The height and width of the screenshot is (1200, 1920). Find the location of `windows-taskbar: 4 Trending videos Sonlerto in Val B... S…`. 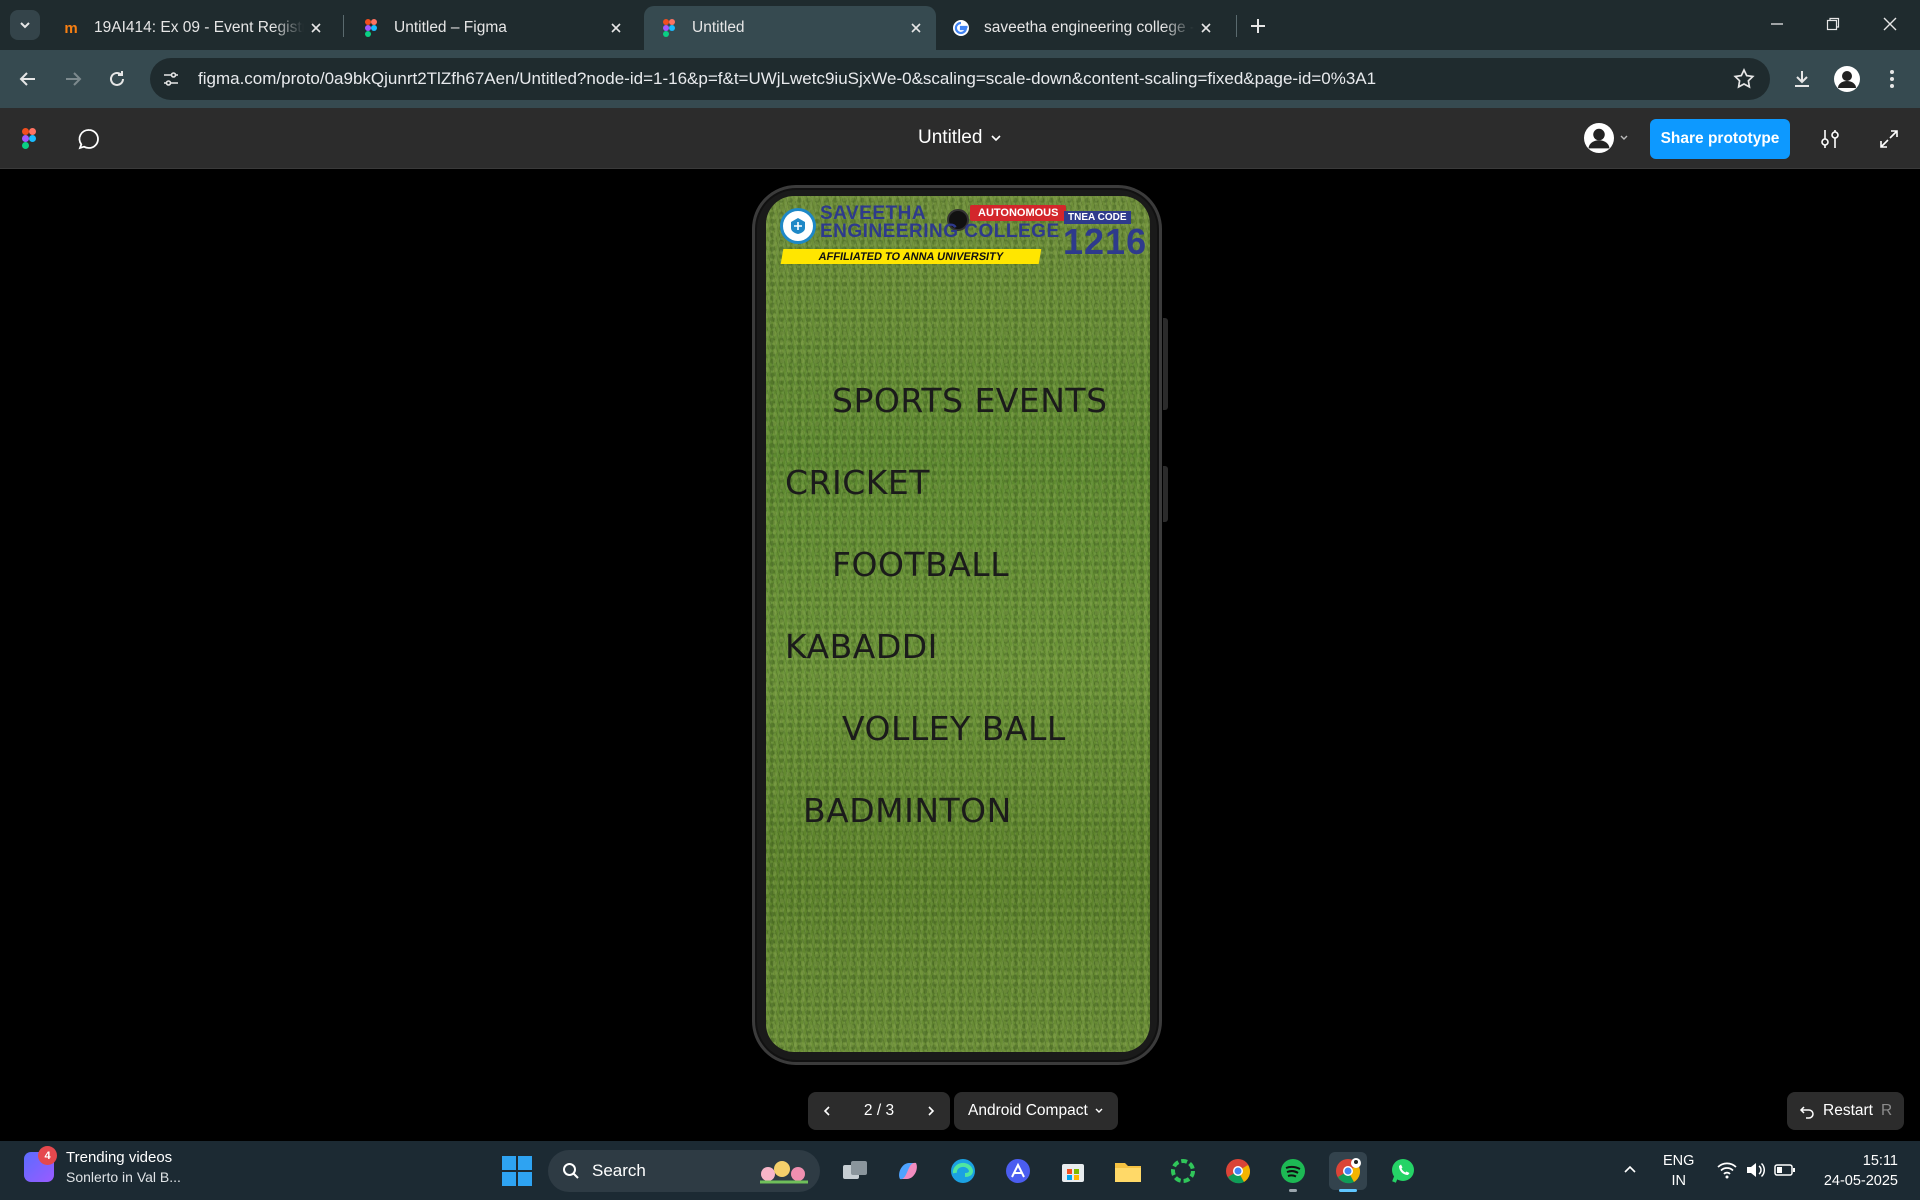

windows-taskbar: 4 Trending videos Sonlerto in Val B... S… is located at coordinates (960, 1170).